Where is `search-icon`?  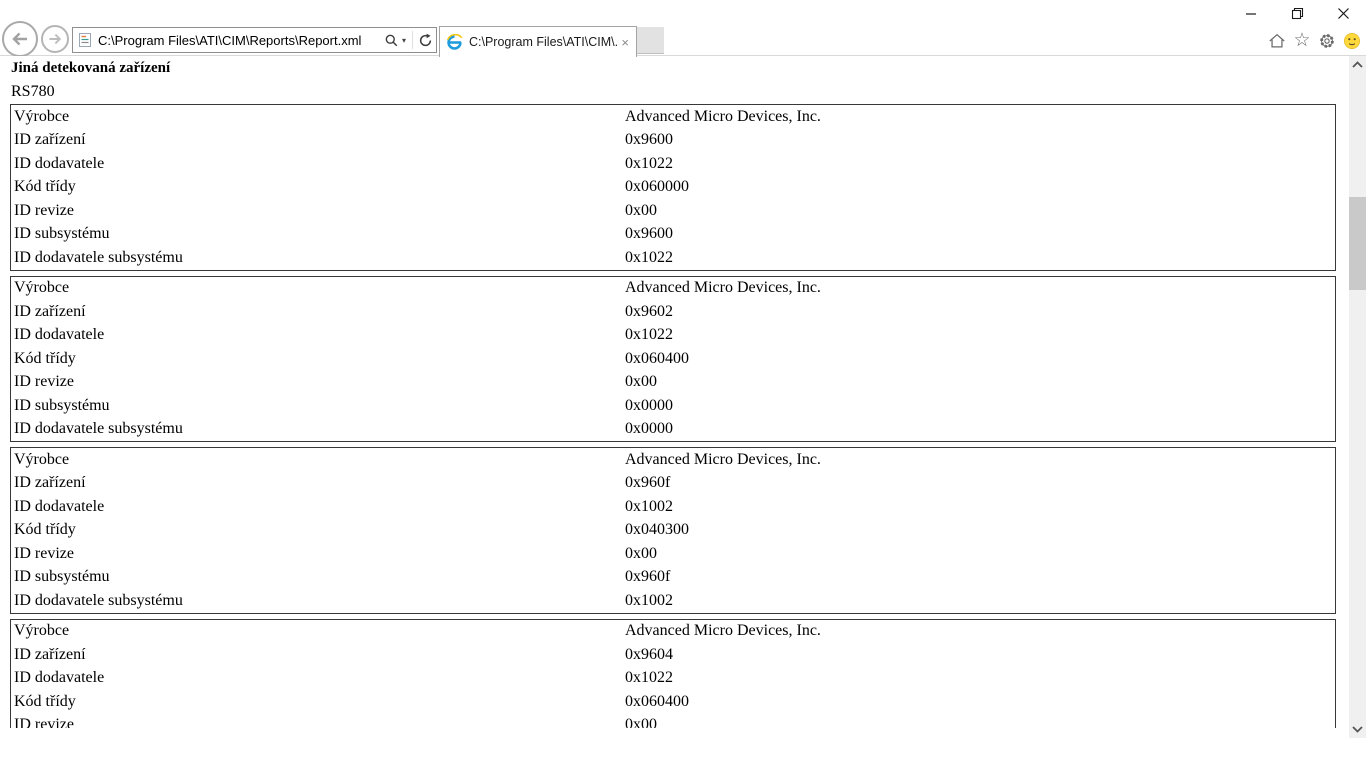
search-icon is located at coordinates (391, 40).